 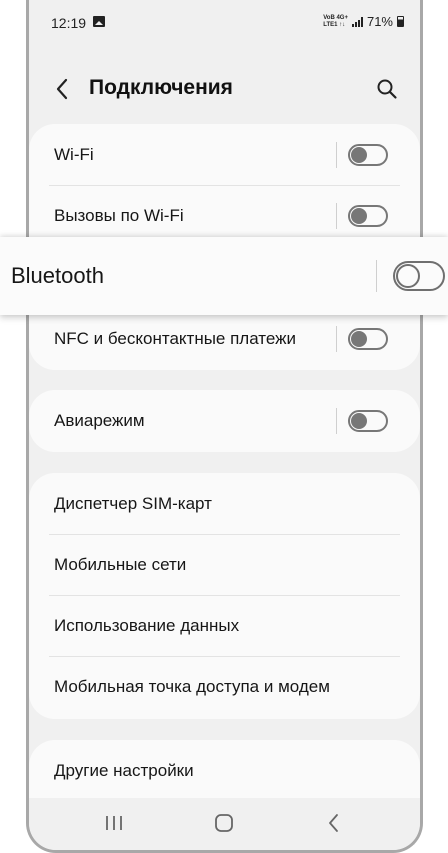 I want to click on search-button, so click(x=387, y=89).